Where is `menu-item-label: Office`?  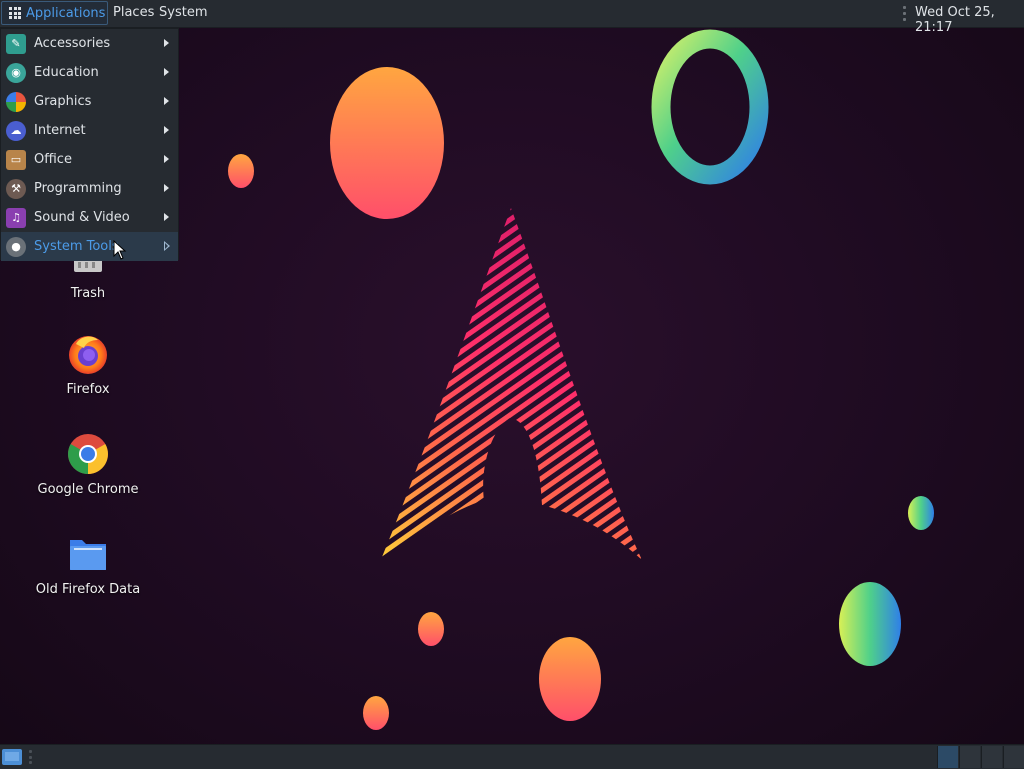 menu-item-label: Office is located at coordinates (53, 159).